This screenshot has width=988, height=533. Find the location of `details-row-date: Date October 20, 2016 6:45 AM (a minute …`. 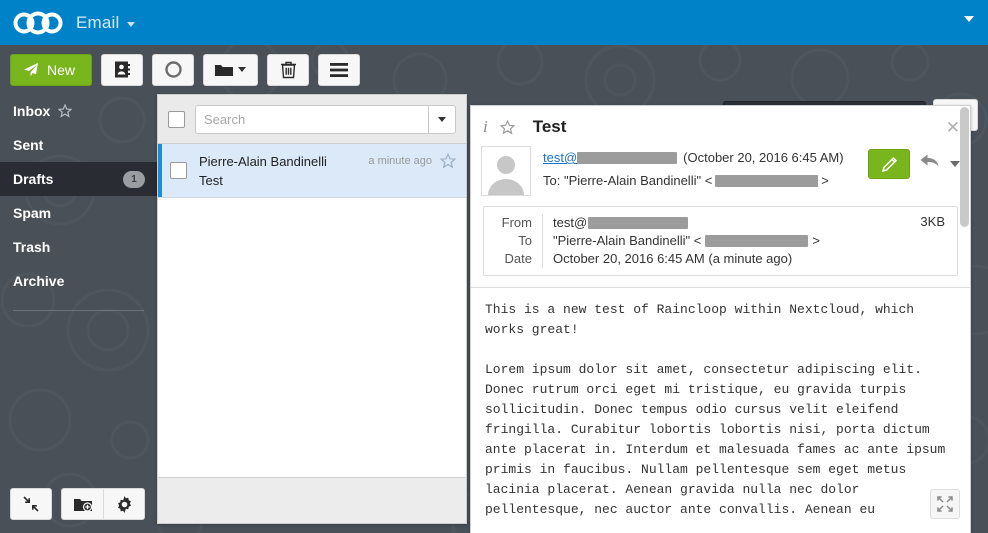

details-row-date: Date October 20, 2016 6:45 AM (a minute … is located at coordinates (720, 259).